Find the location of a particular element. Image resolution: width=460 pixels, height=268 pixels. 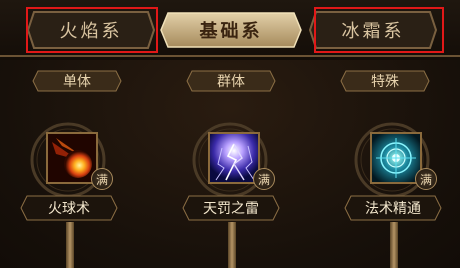

fire-tab-highlight-box is located at coordinates (92, 30).